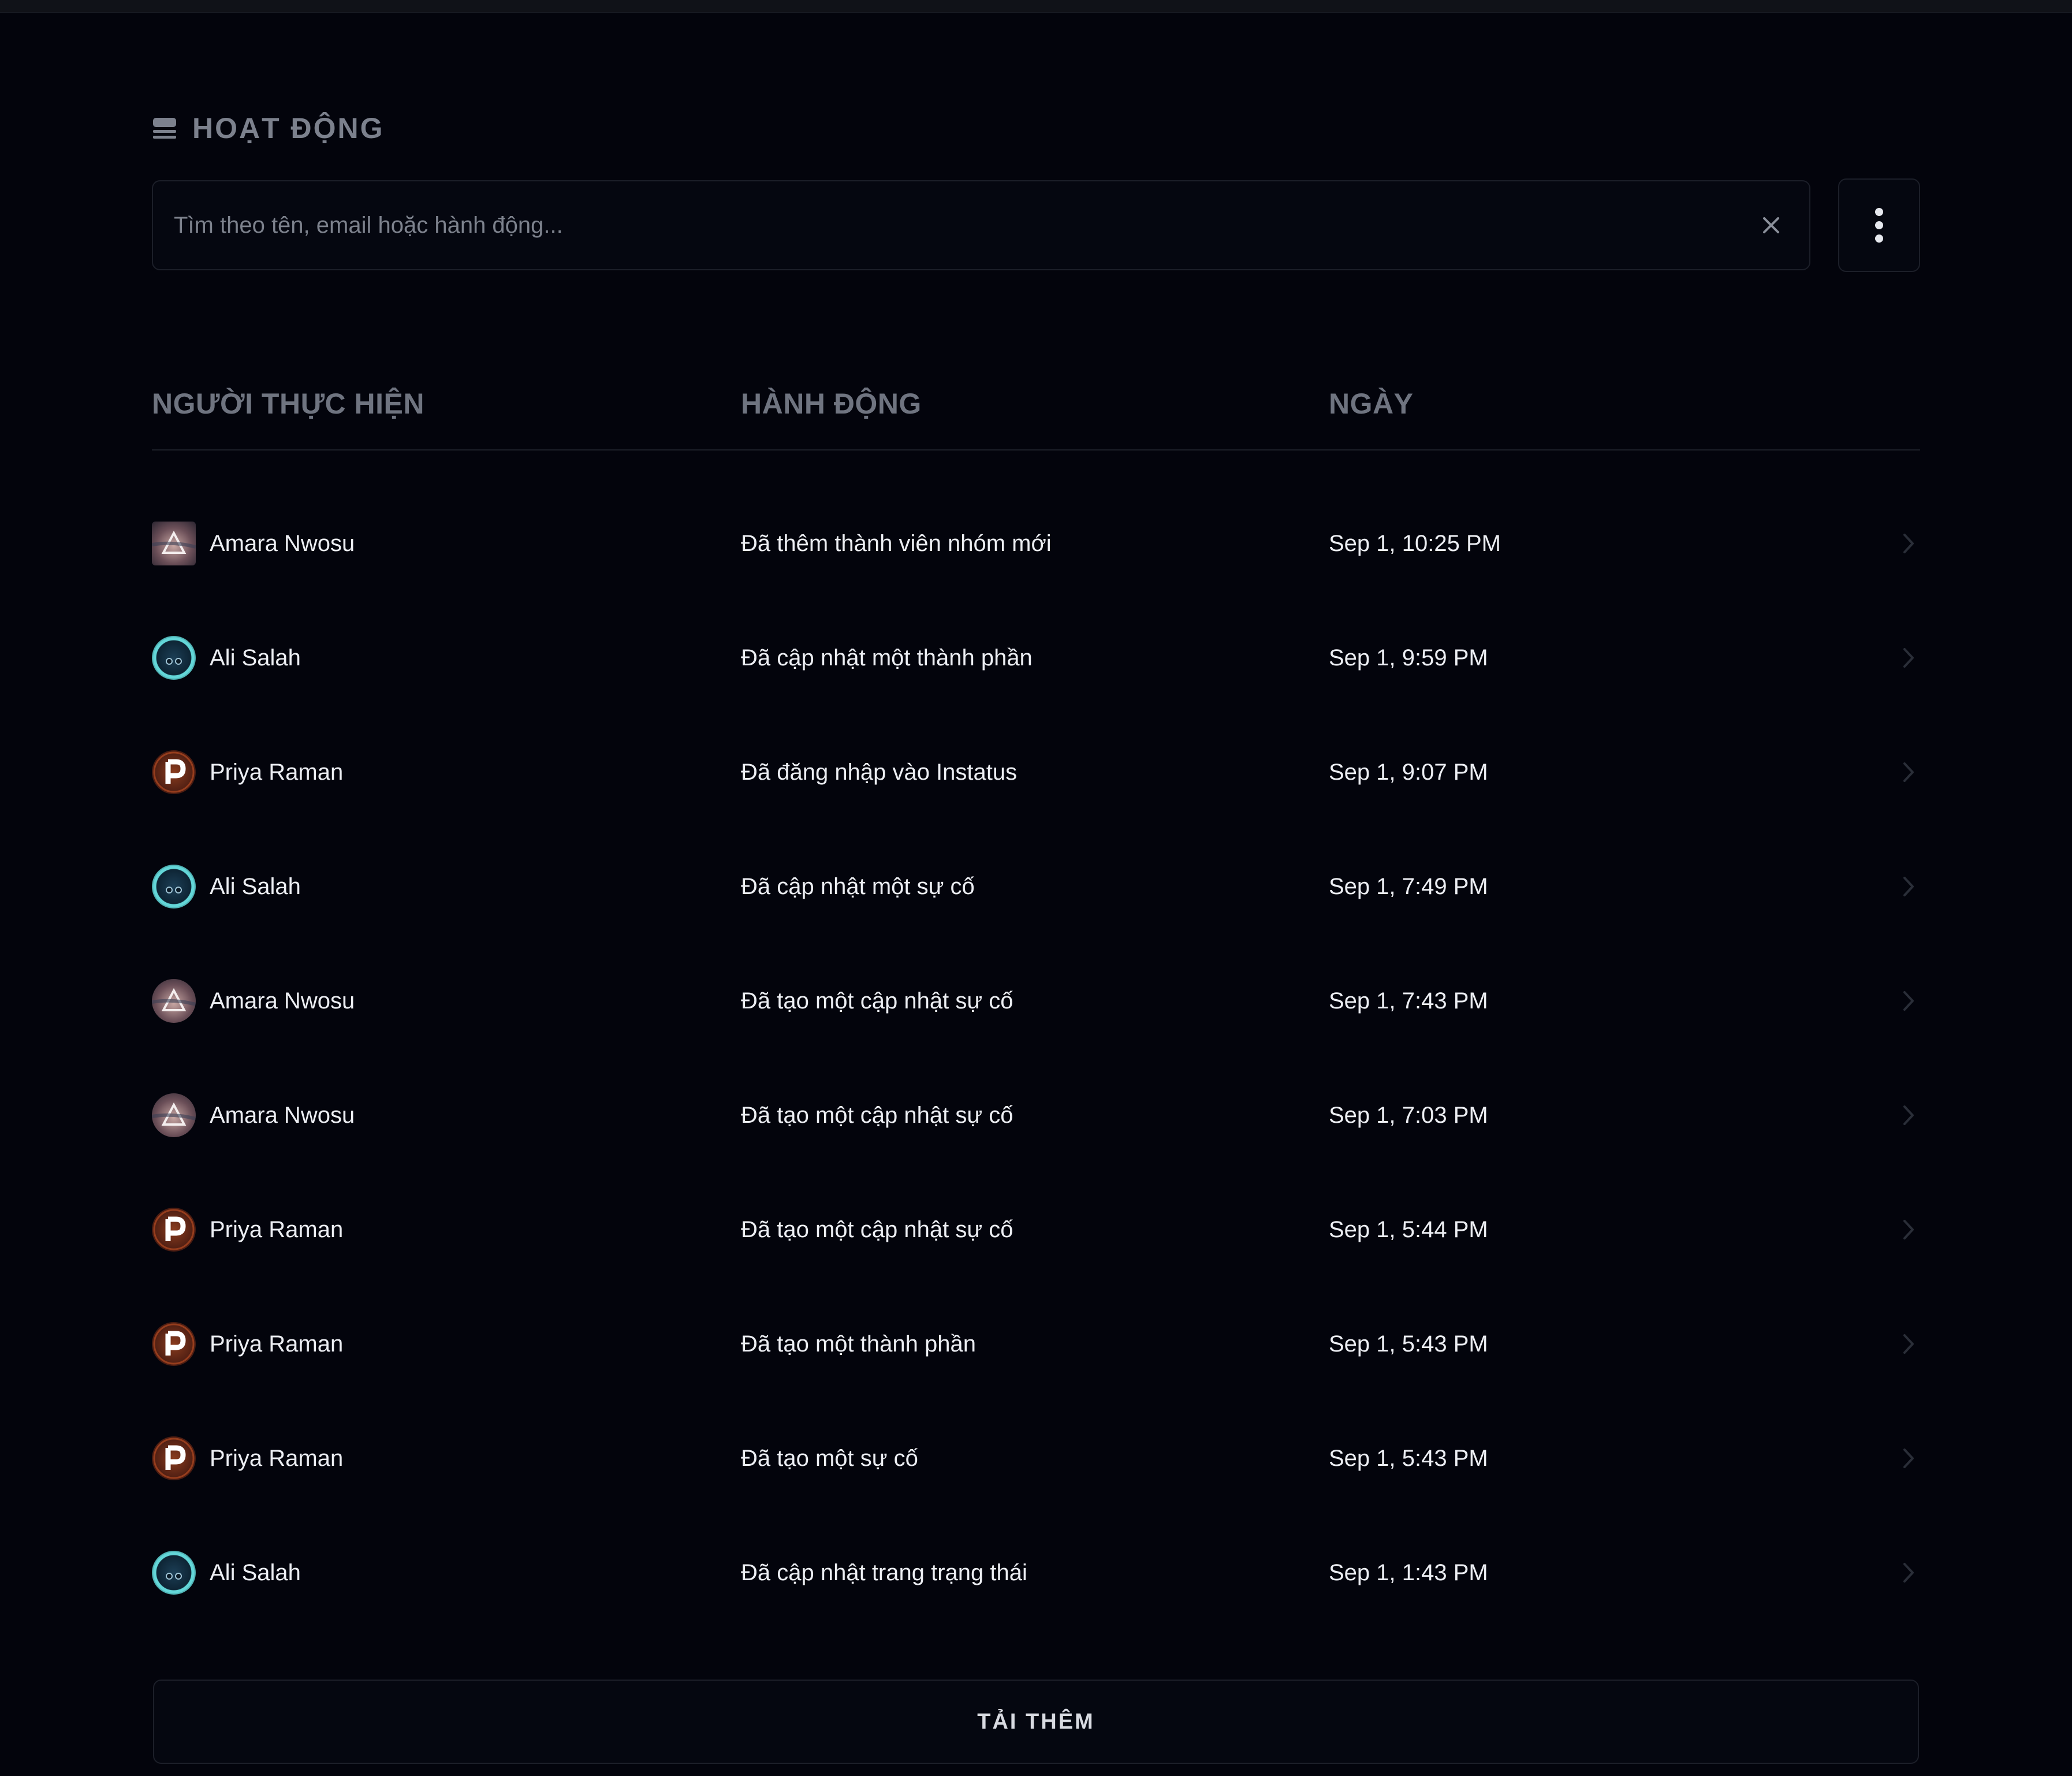  What do you see at coordinates (1036, 6) in the screenshot?
I see `top-bar` at bounding box center [1036, 6].